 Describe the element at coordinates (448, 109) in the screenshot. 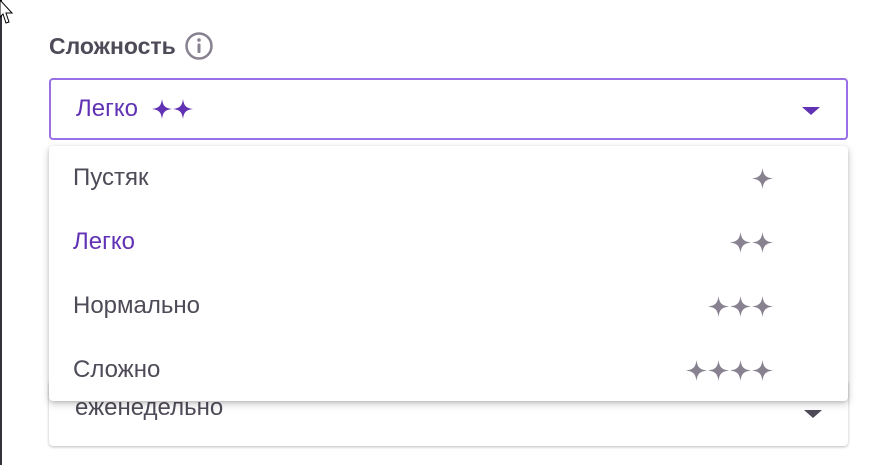

I see `difficulty-select: Легко` at that location.